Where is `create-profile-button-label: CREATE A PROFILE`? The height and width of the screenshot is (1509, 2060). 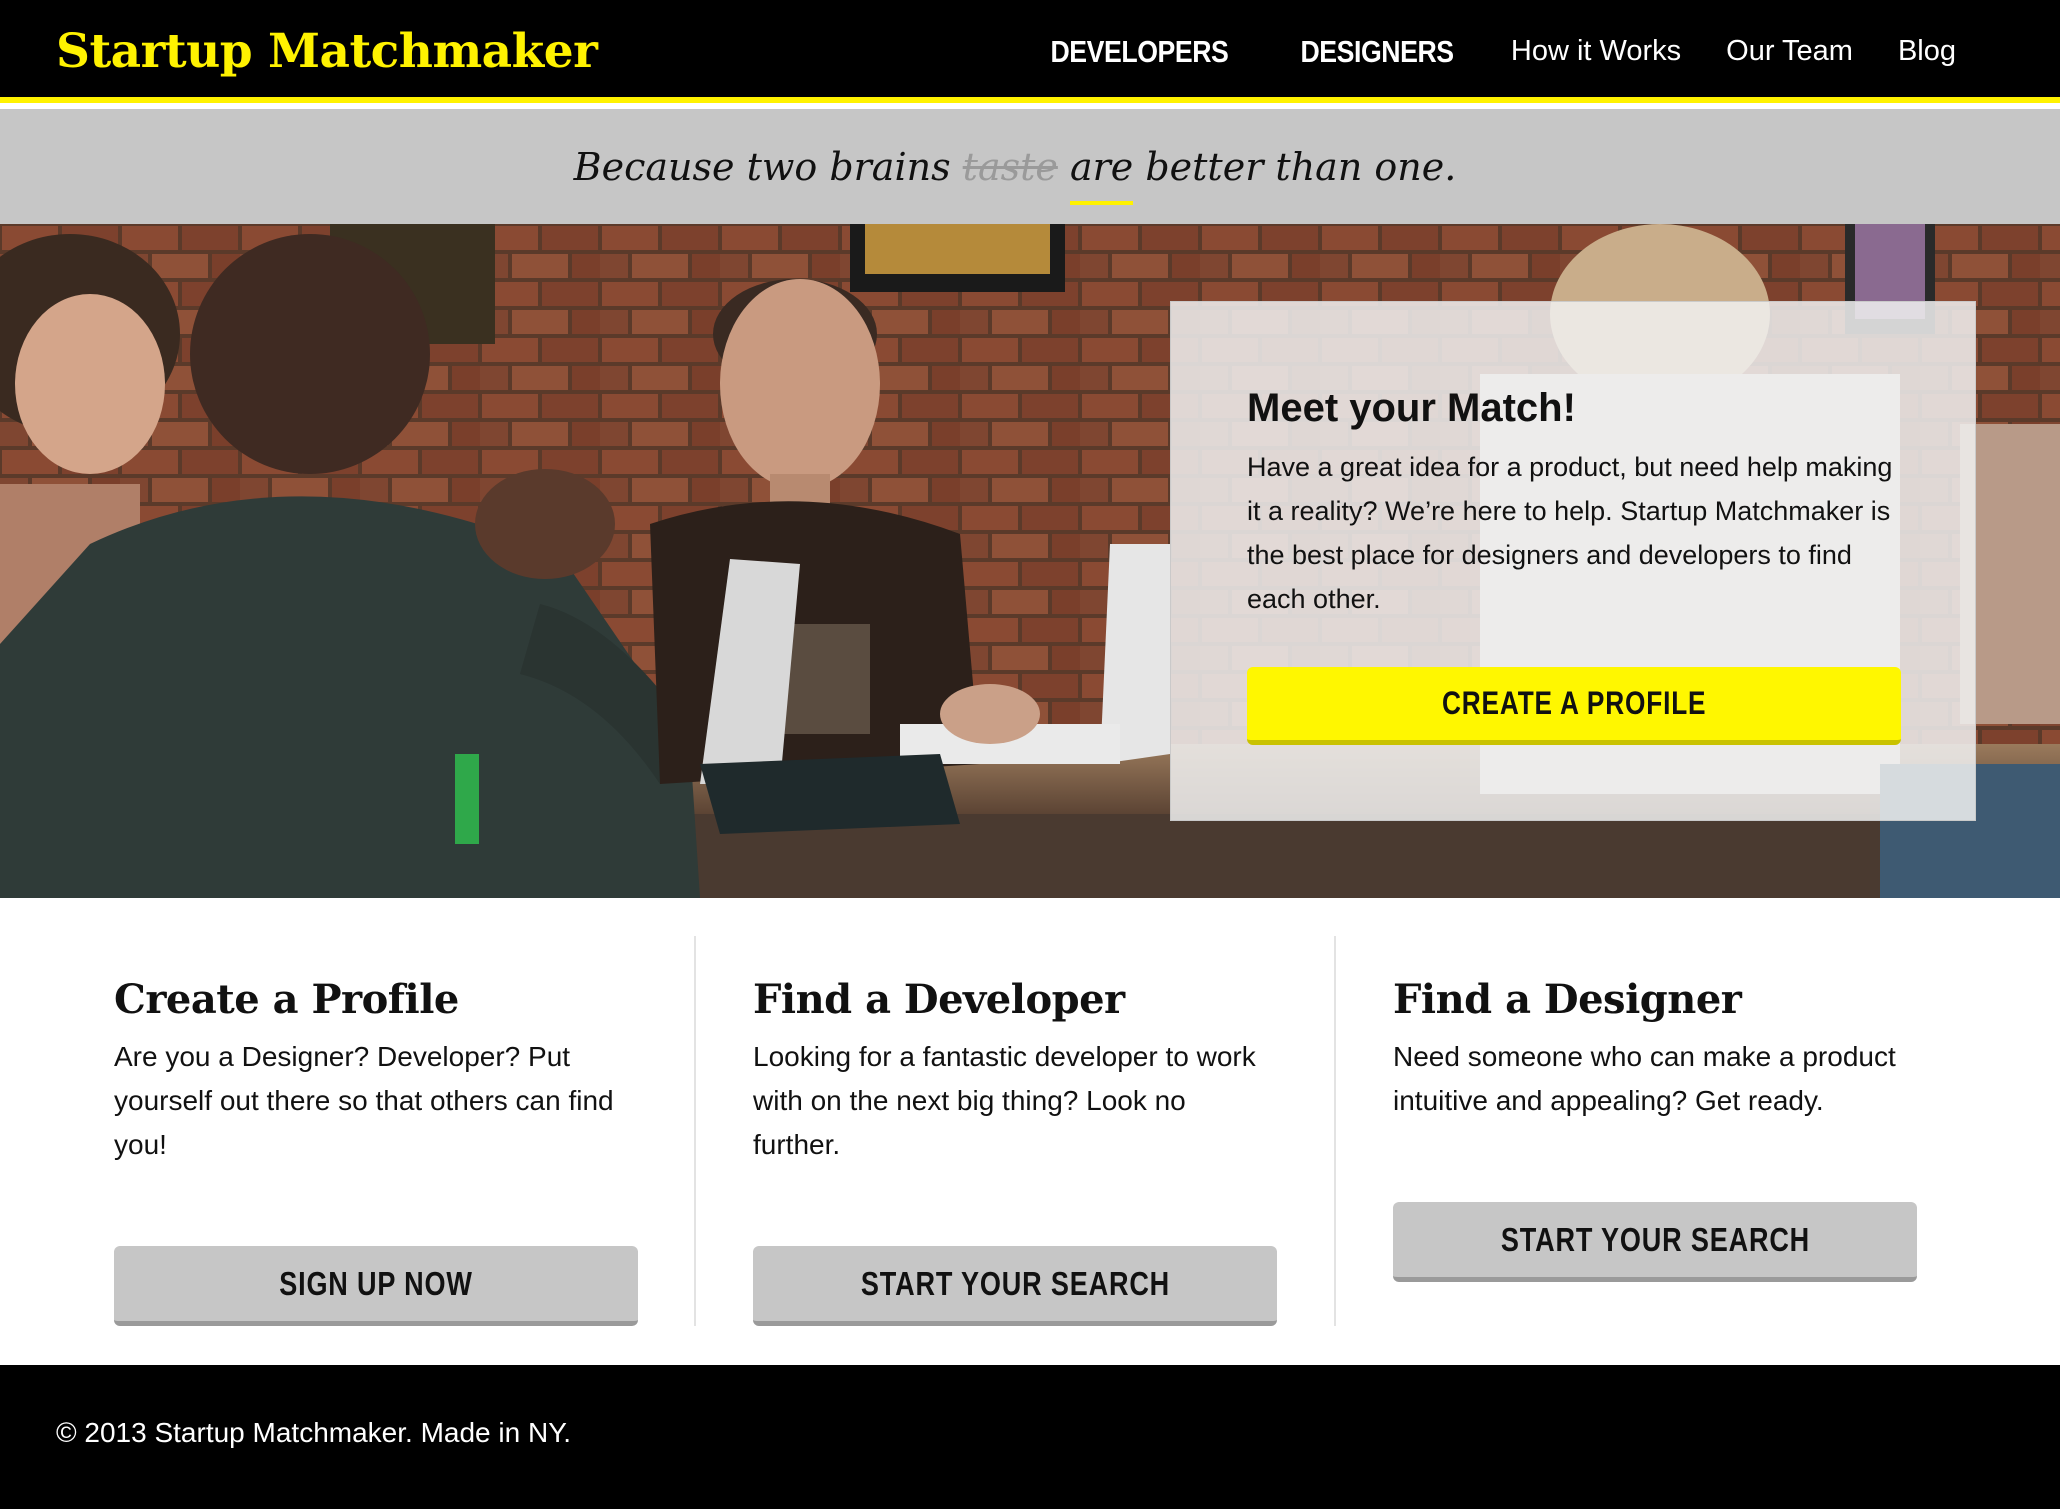
create-profile-button-label: CREATE A PROFILE is located at coordinates (1574, 703).